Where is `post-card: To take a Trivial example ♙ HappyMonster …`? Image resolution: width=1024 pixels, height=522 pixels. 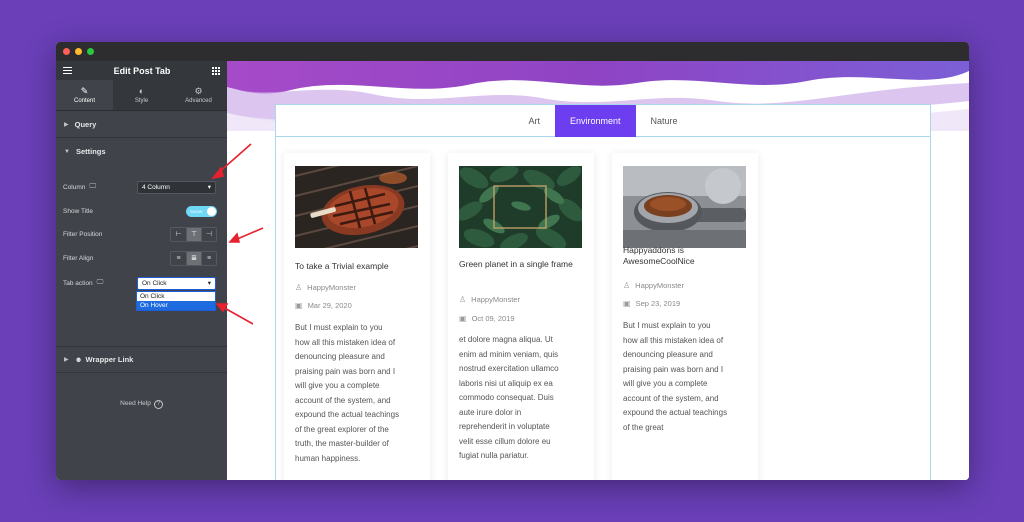
post-card: To take a Trivial example ♙ HappyMonster … is located at coordinates (357, 316).